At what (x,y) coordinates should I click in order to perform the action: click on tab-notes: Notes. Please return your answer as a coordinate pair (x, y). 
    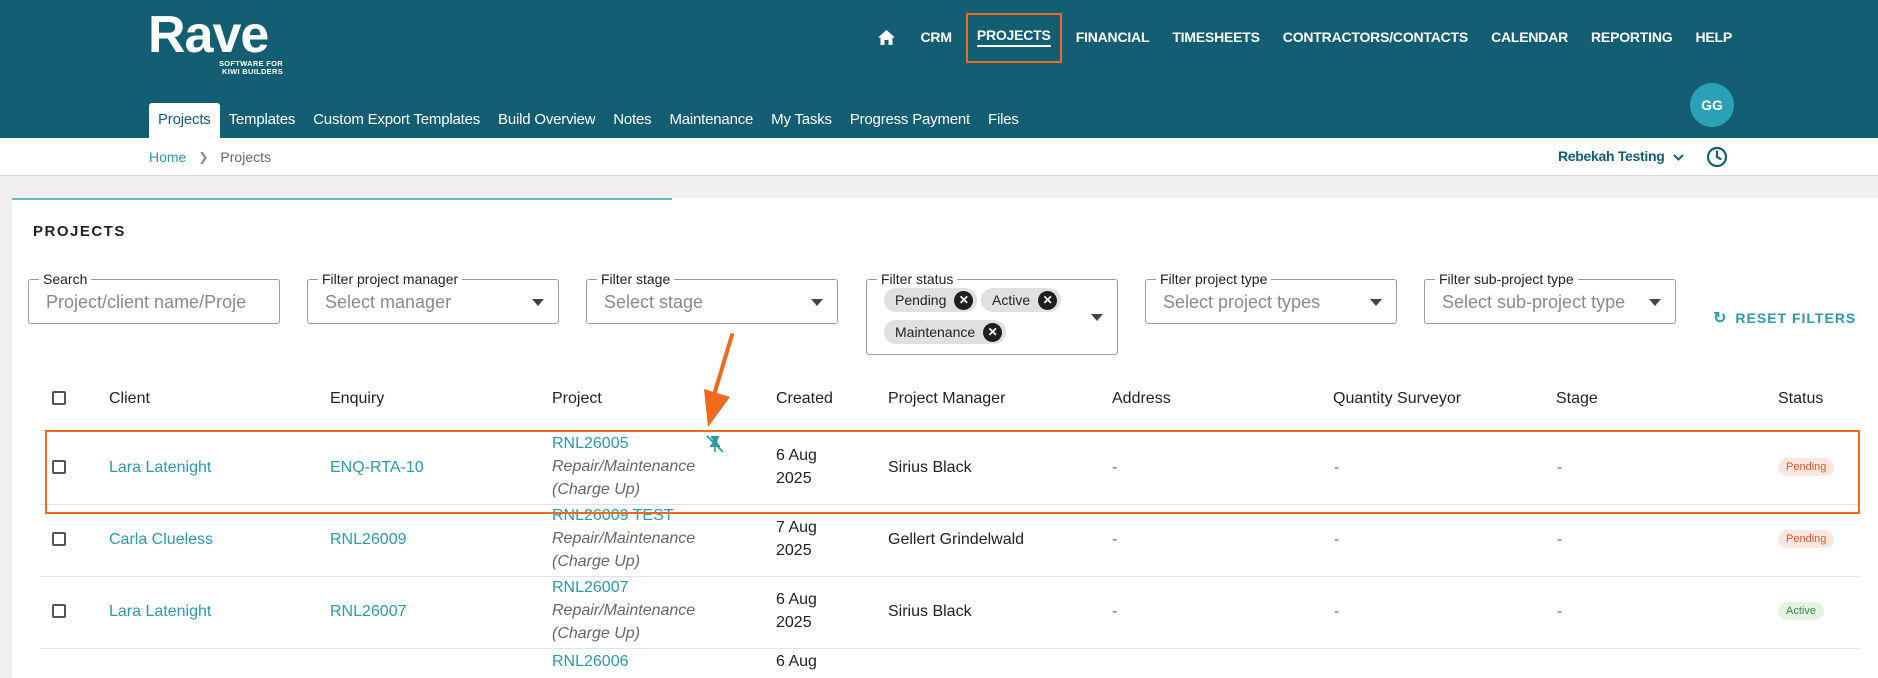
    Looking at the image, I should click on (632, 120).